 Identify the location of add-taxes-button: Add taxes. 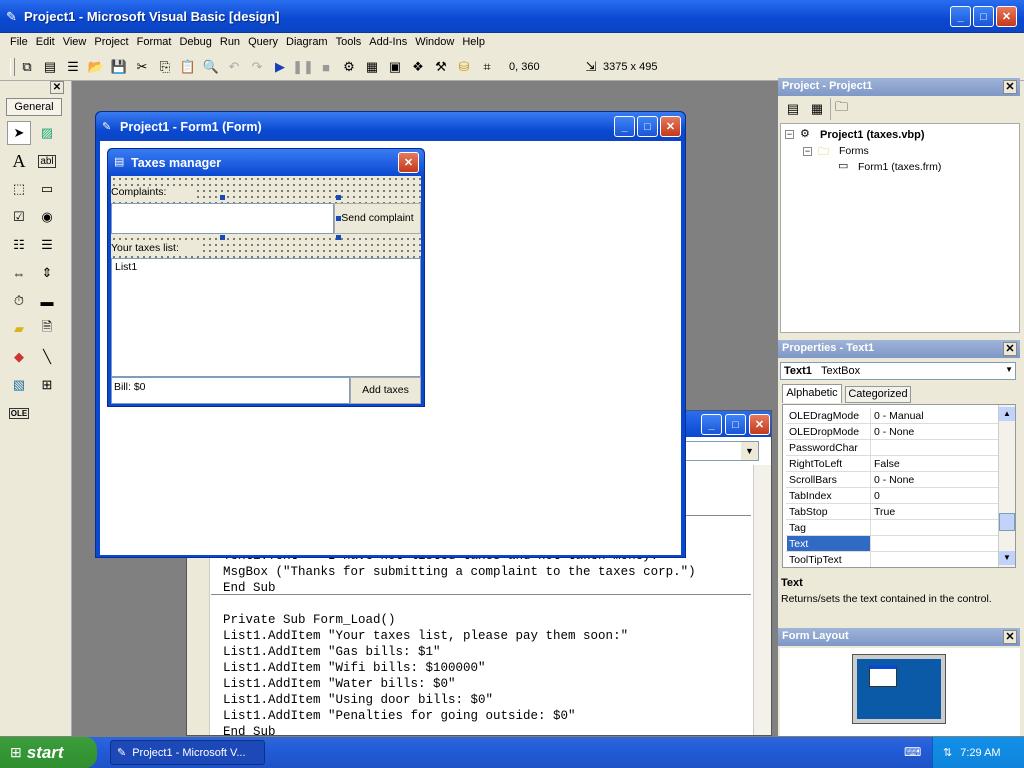
(385, 390).